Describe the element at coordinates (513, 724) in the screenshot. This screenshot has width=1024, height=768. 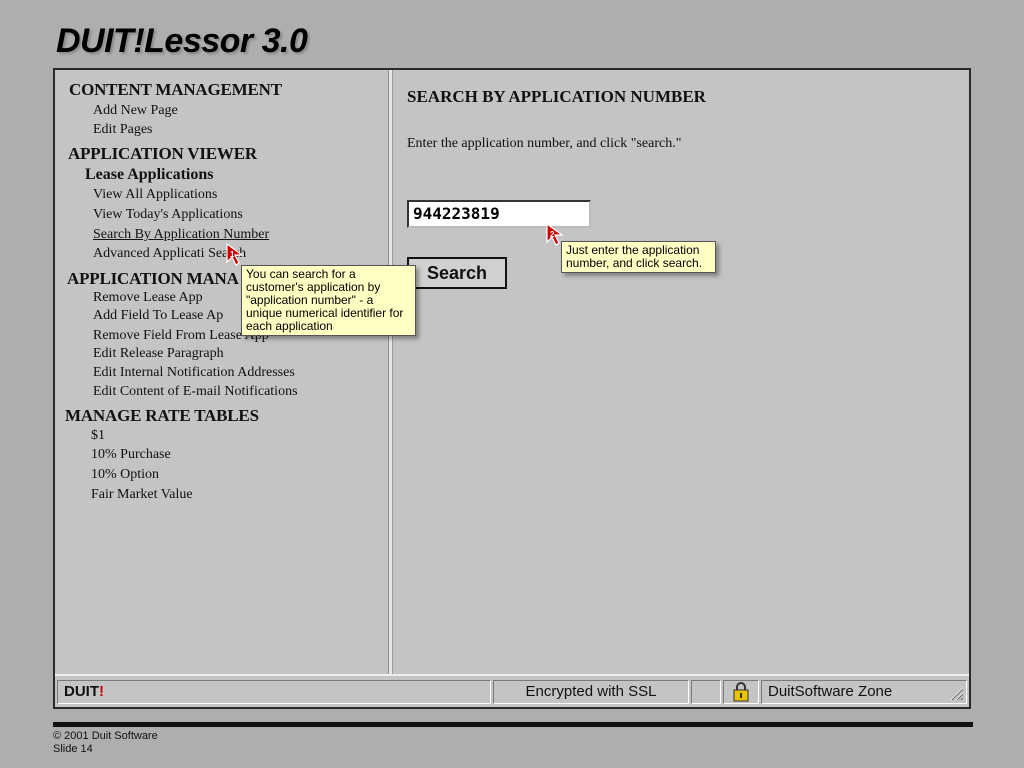
I see `footer-divider` at that location.